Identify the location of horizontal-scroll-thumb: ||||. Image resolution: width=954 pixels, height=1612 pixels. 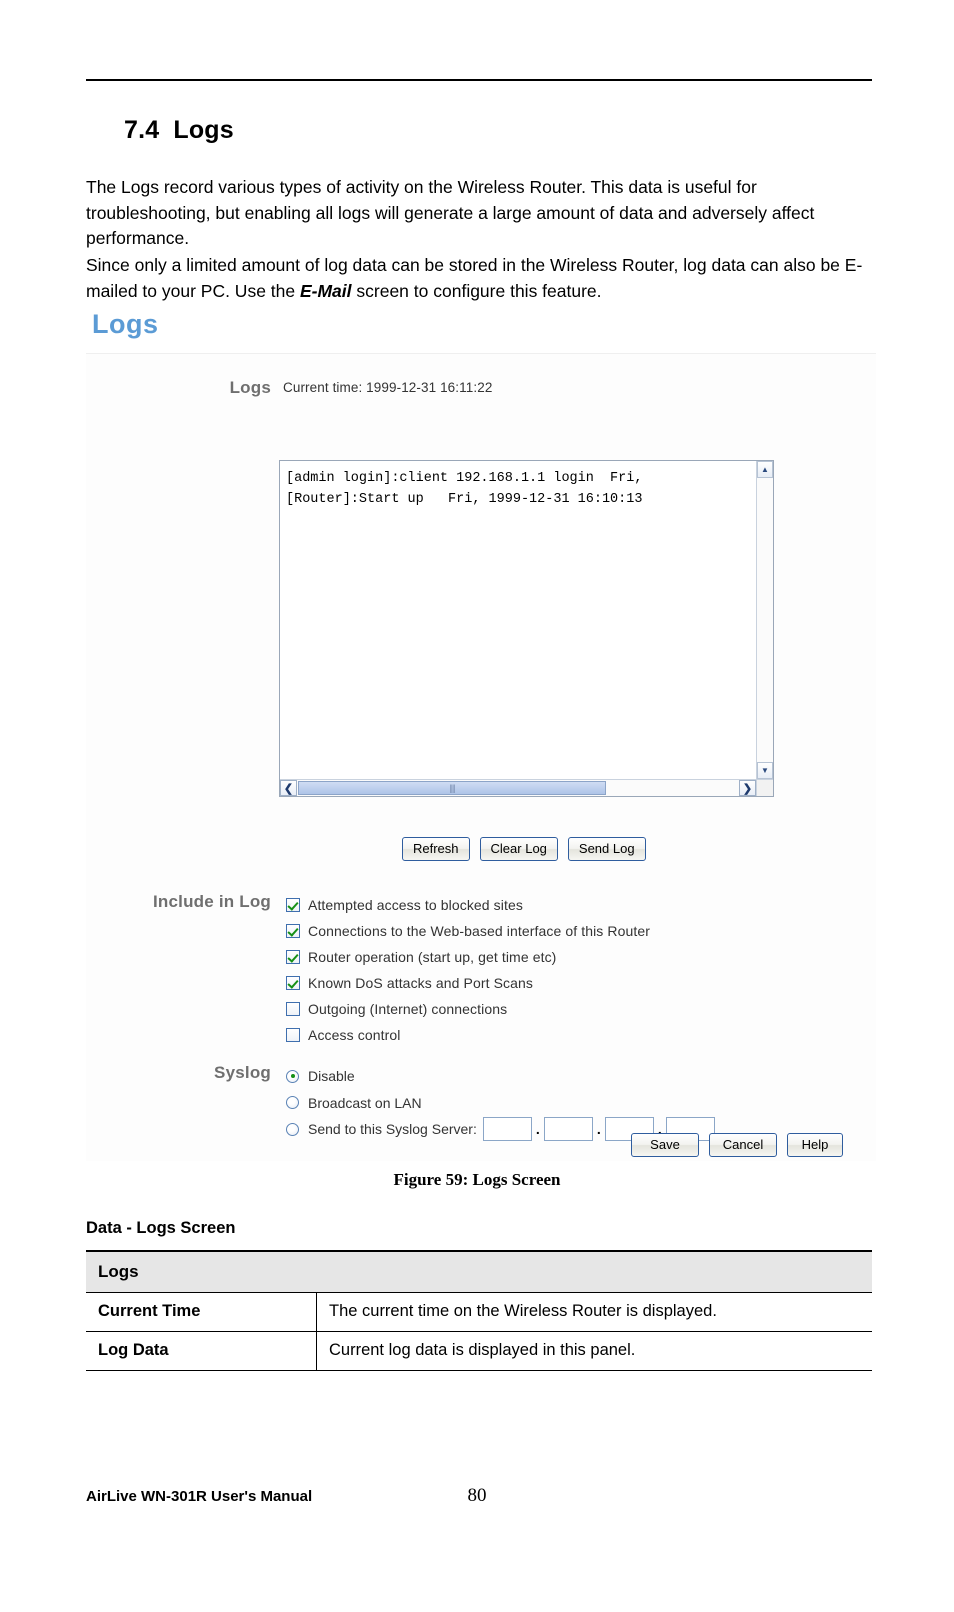
(452, 788).